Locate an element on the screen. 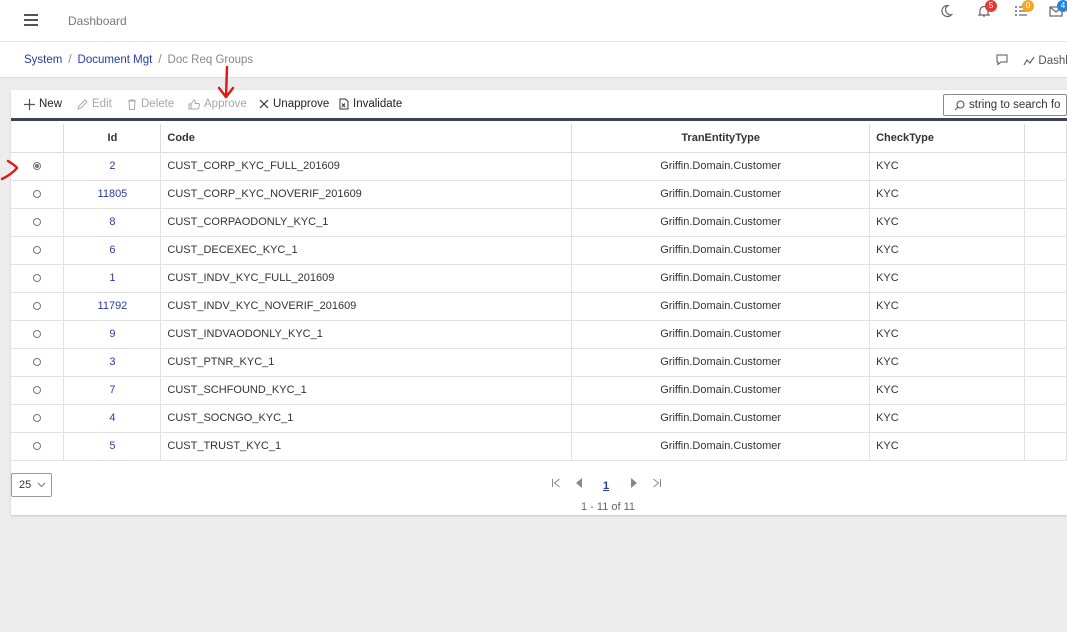 Image resolution: width=1067 pixels, height=632 pixels. breadcrumb: System / Document Mgt / Doc Req Groups is located at coordinates (138, 60).